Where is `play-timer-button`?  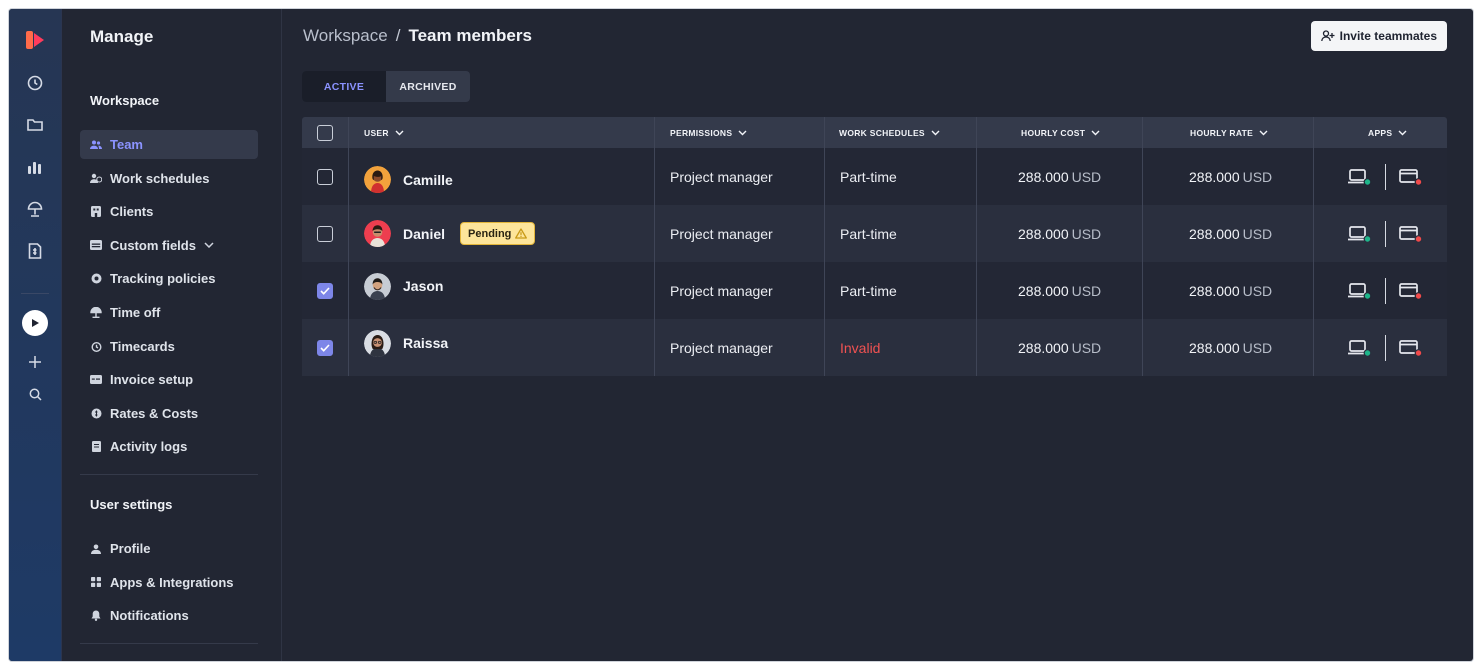
play-timer-button is located at coordinates (35, 323).